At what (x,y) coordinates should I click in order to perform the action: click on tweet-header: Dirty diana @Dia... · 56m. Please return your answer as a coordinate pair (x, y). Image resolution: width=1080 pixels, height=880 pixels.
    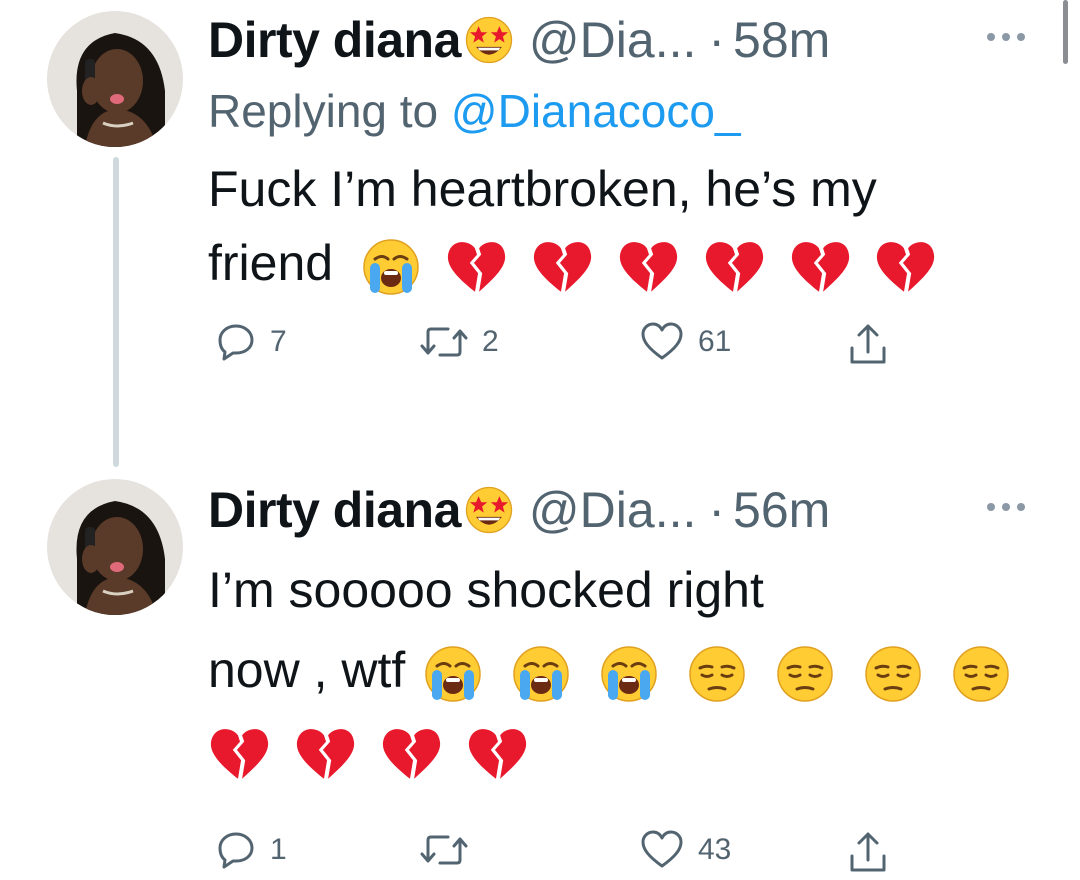
    Looking at the image, I should click on (629, 510).